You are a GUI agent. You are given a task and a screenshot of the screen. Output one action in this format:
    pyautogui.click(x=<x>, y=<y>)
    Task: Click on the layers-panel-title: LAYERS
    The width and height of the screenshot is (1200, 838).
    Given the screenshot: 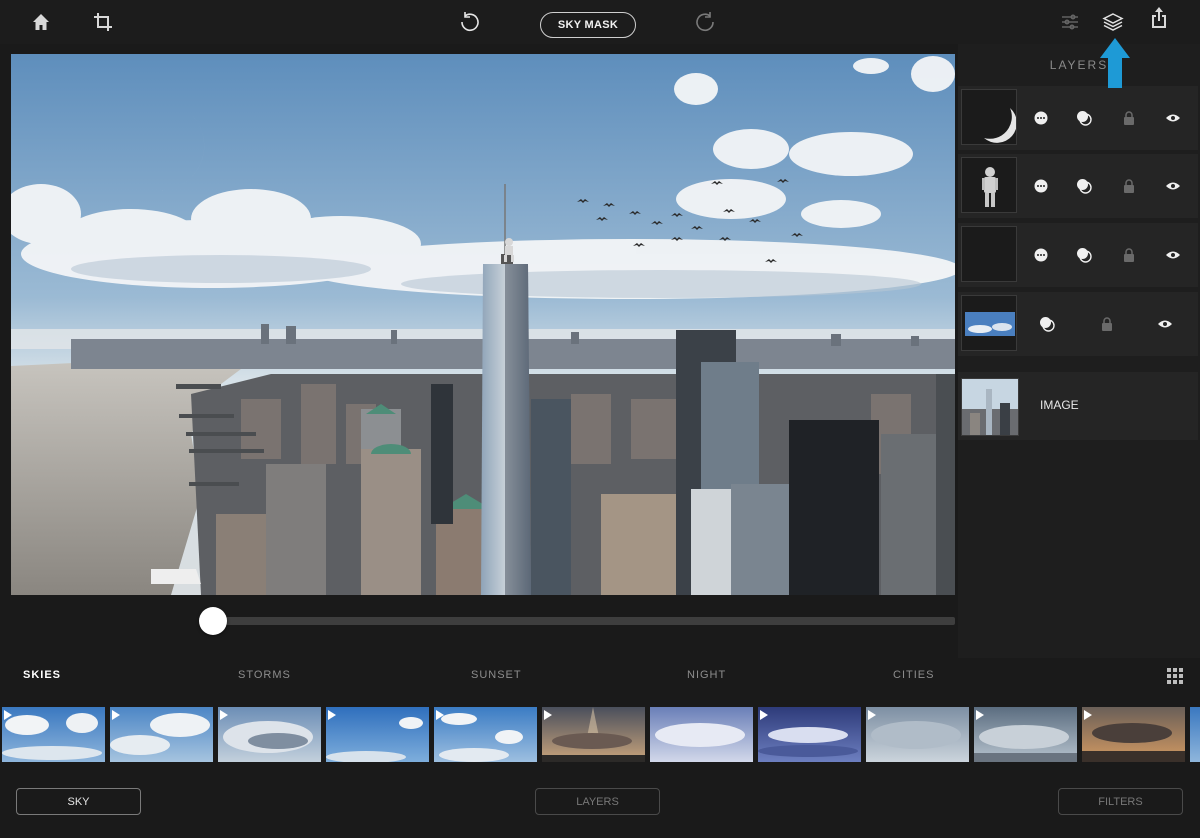 What is the action you would take?
    pyautogui.click(x=1079, y=65)
    